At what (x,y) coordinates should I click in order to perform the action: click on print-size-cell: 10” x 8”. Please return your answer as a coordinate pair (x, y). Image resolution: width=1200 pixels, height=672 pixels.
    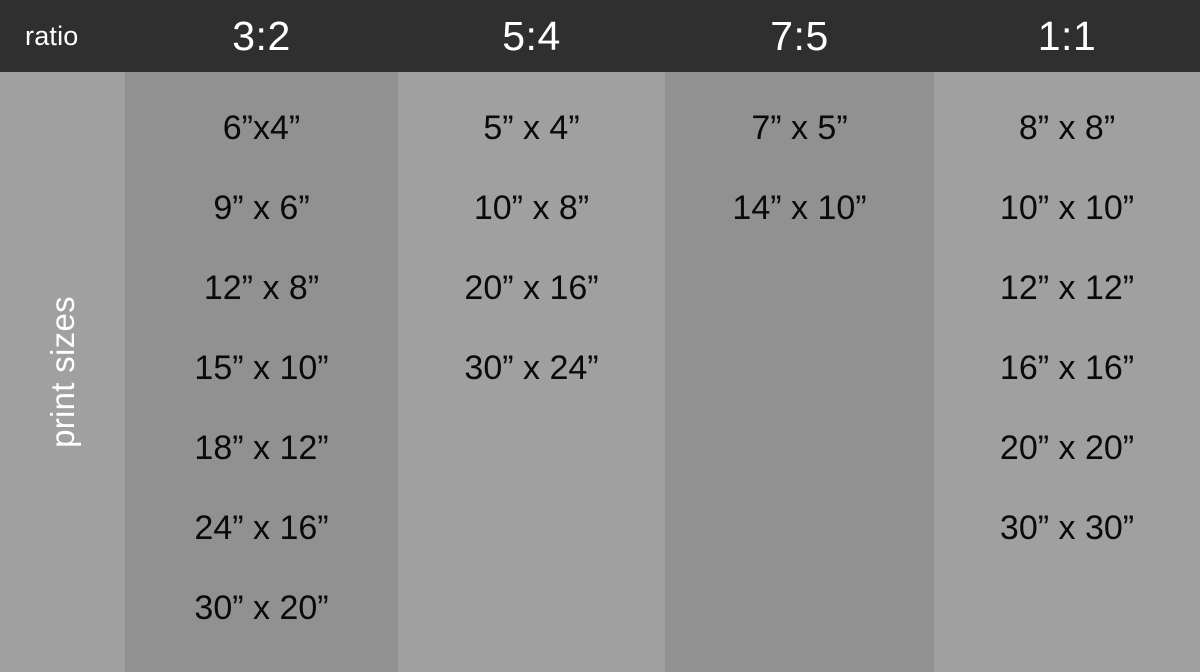
    Looking at the image, I should click on (531, 208).